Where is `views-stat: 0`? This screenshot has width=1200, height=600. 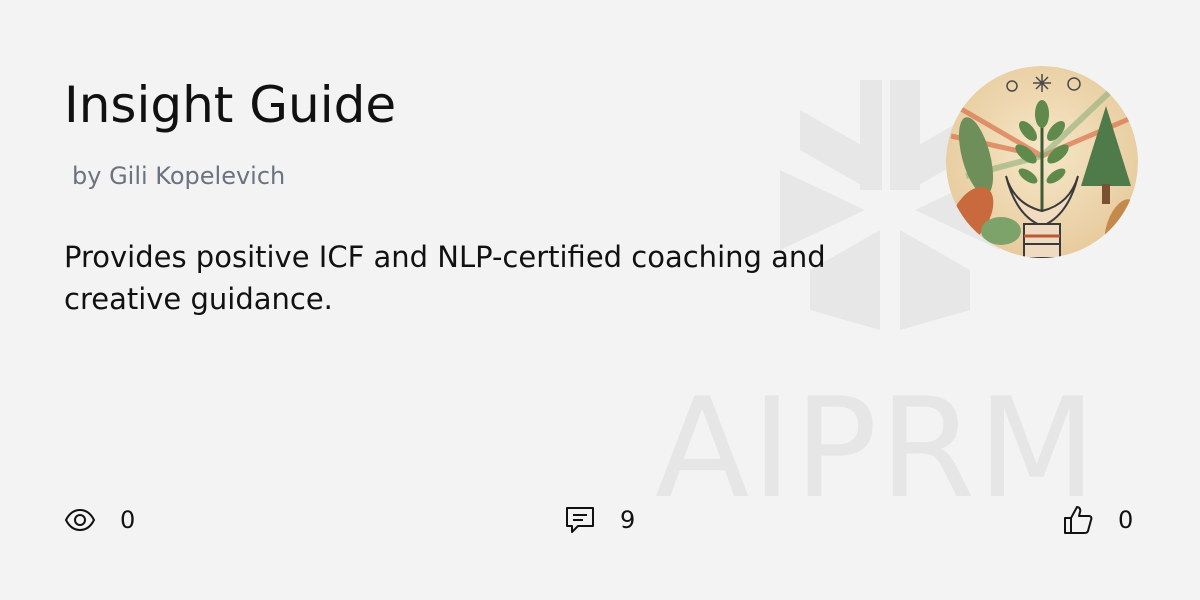
views-stat: 0 is located at coordinates (99, 520).